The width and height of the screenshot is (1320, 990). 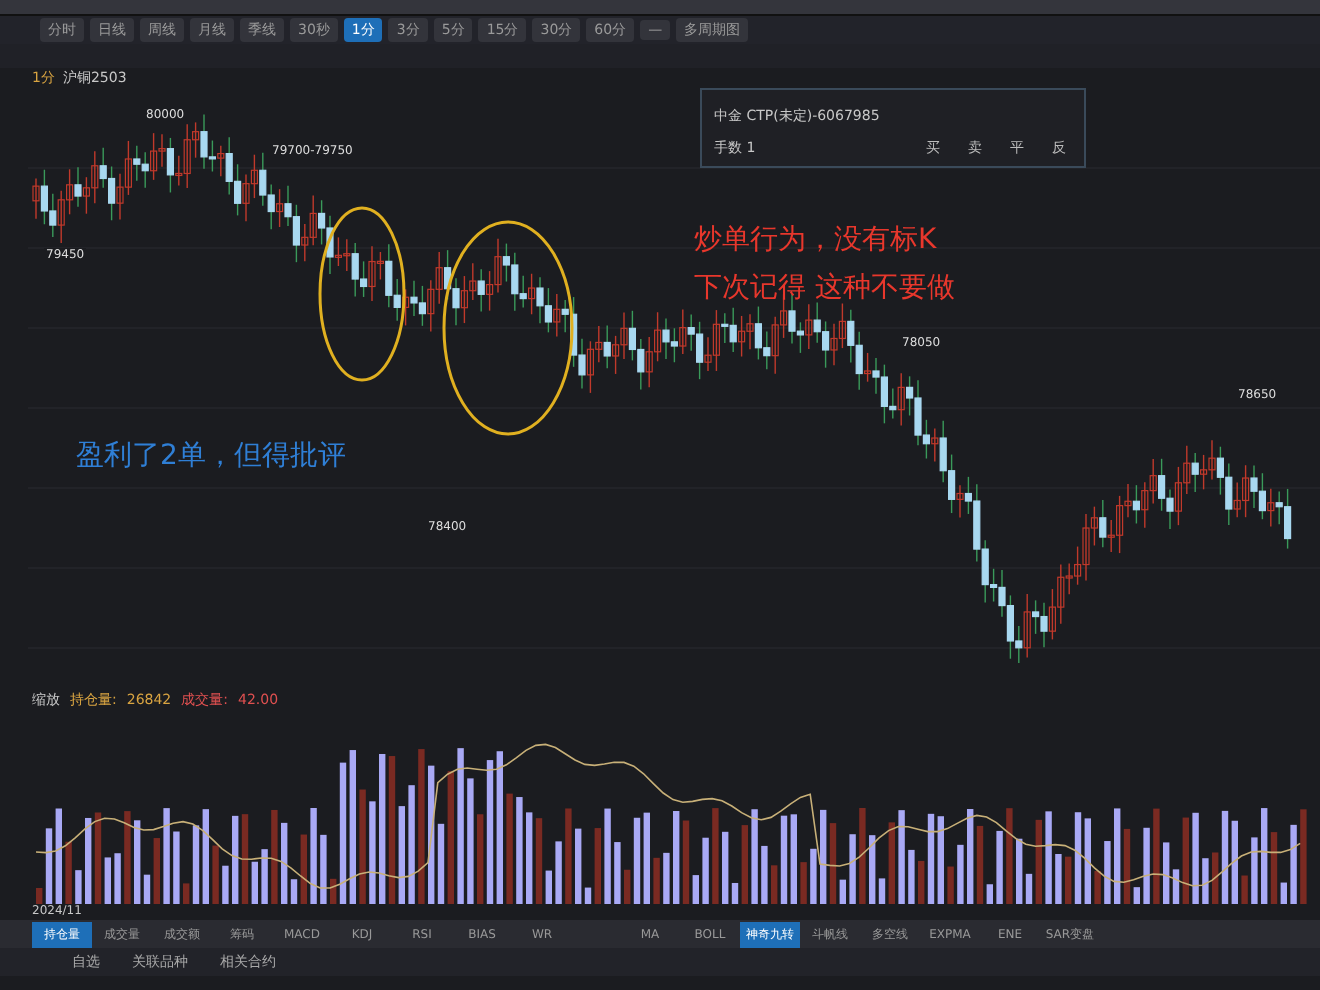 What do you see at coordinates (824, 288) in the screenshot?
I see `annotation-text: 下次记得 这种不要做` at bounding box center [824, 288].